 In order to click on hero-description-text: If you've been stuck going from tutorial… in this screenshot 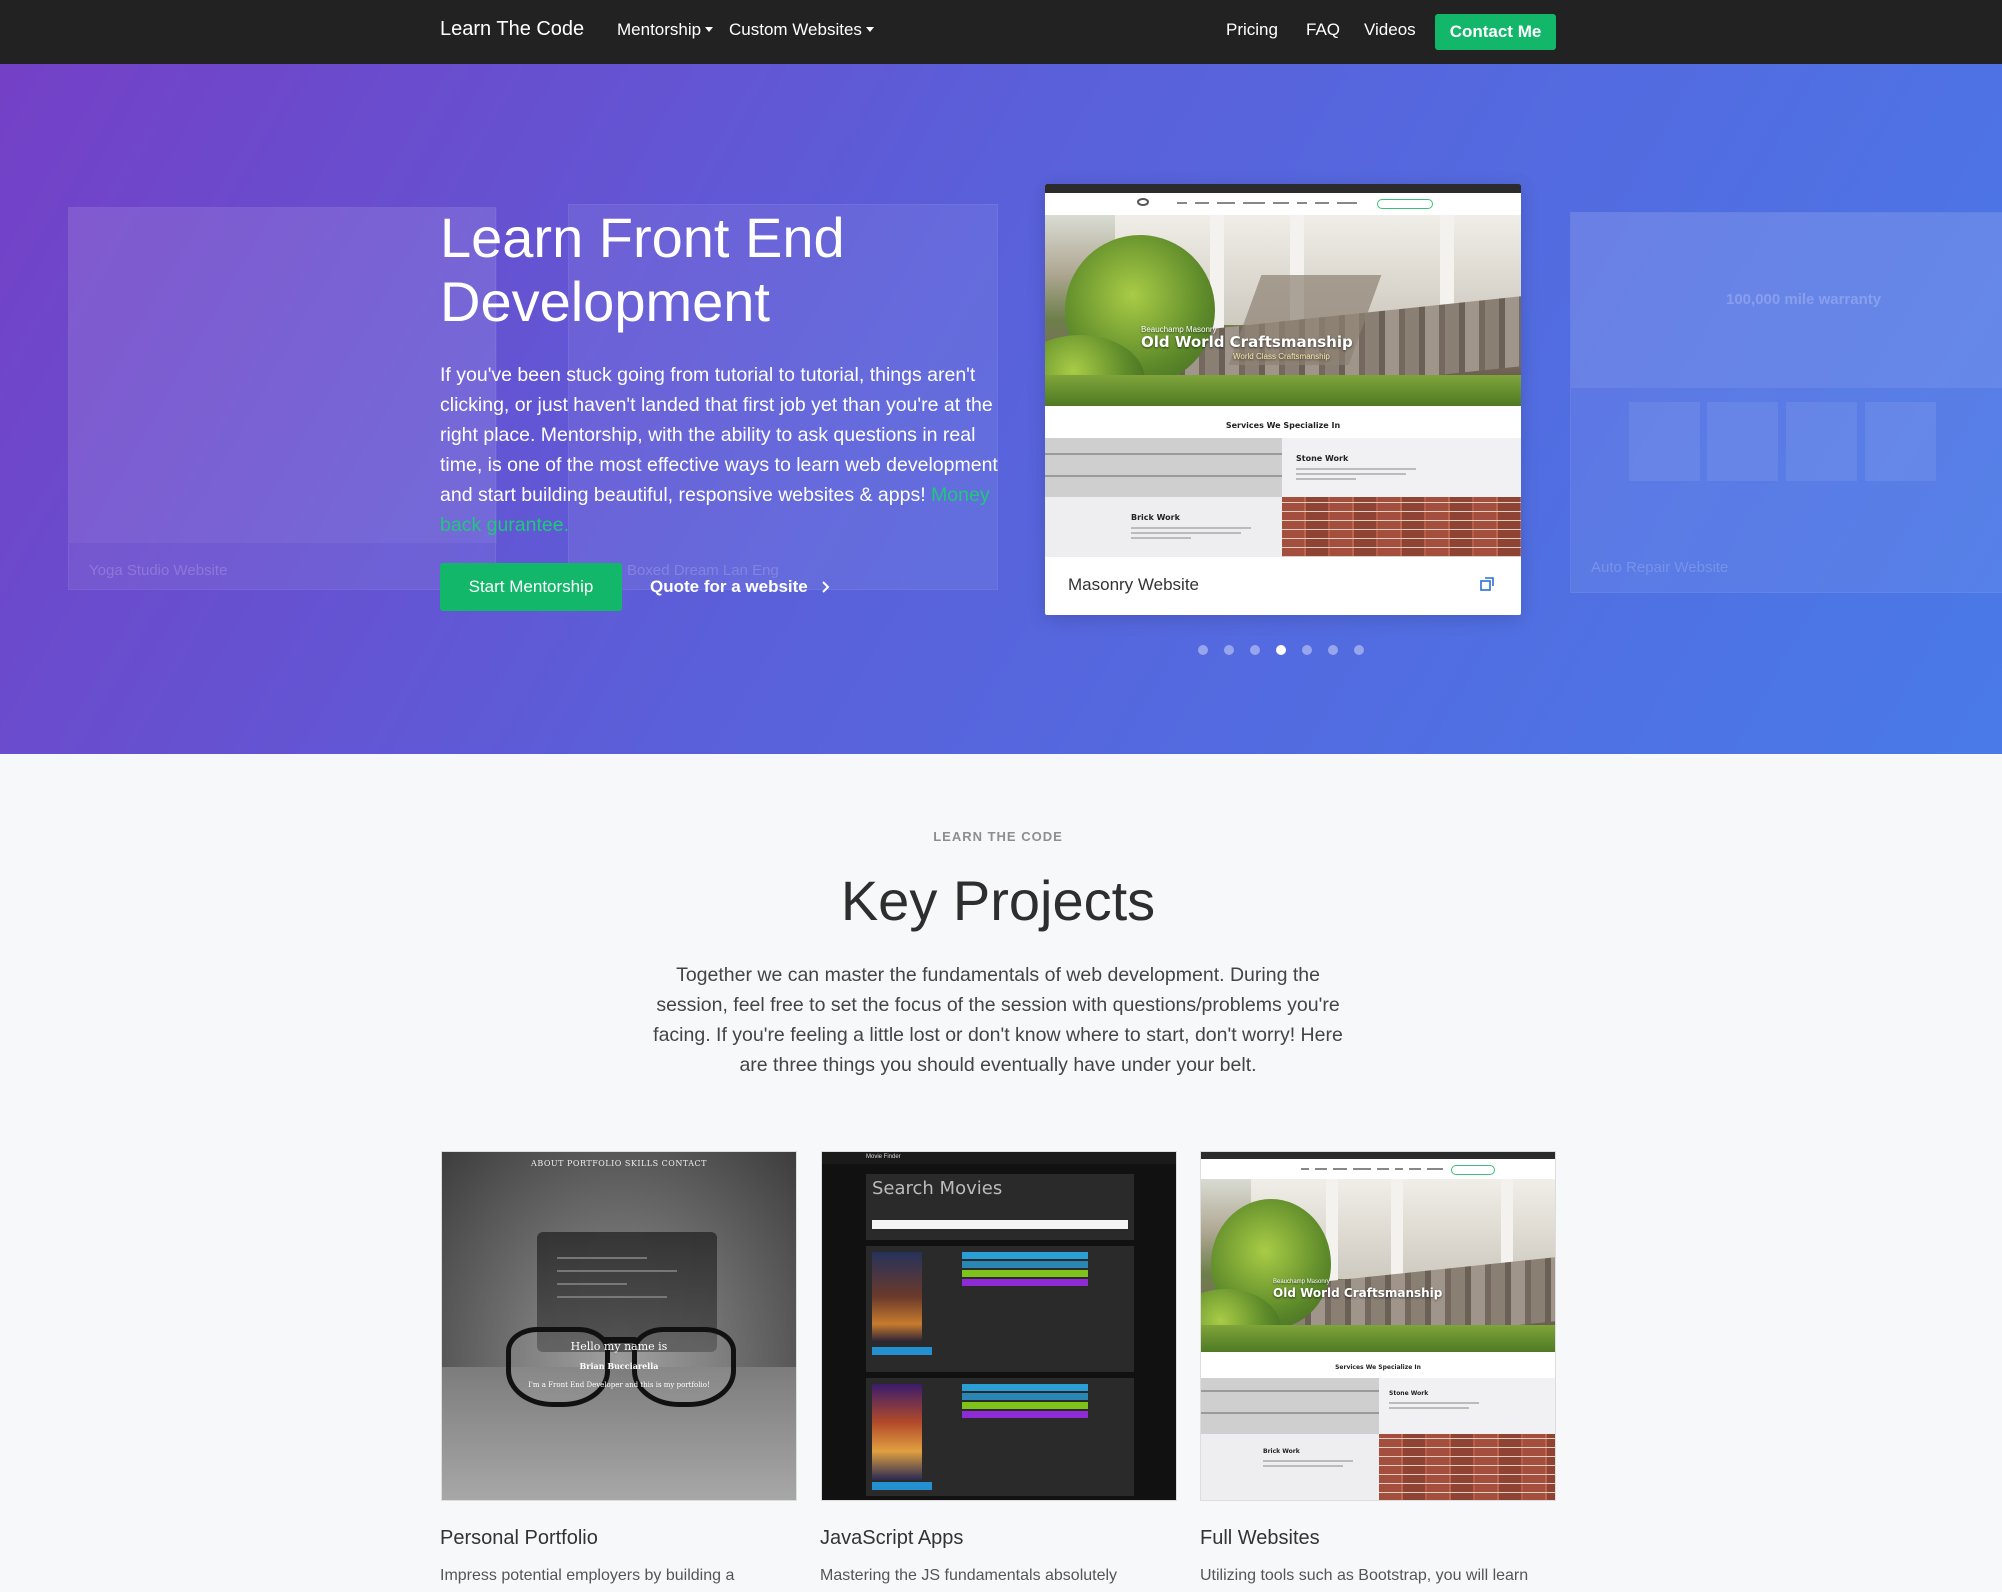, I will do `click(719, 435)`.